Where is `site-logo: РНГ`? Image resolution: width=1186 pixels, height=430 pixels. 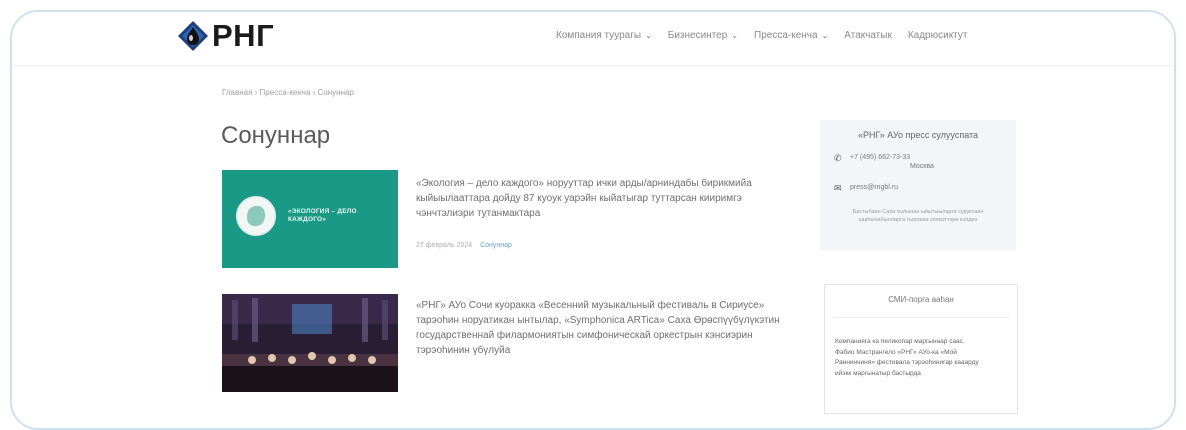
site-logo: РНГ is located at coordinates (225, 36).